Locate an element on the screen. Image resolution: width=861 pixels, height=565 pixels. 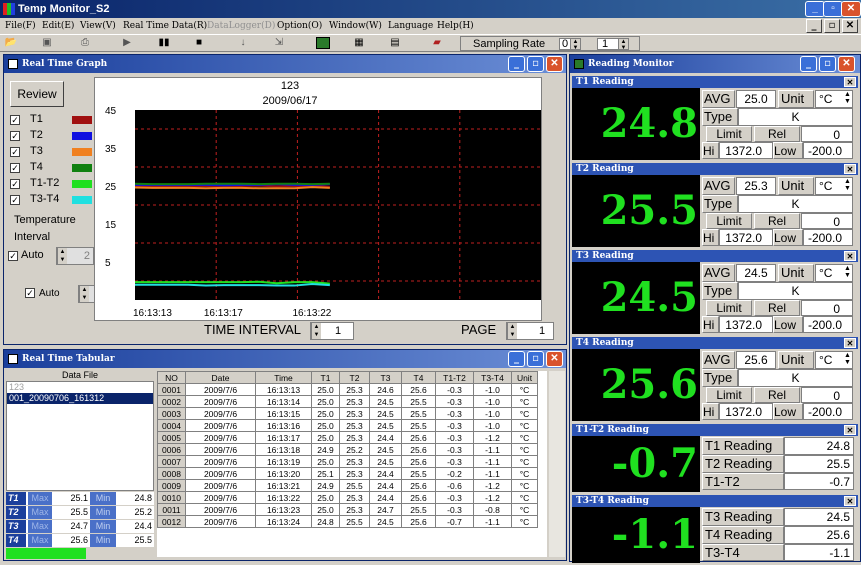
graph-icon: ▤ is located at coordinates (395, 43).